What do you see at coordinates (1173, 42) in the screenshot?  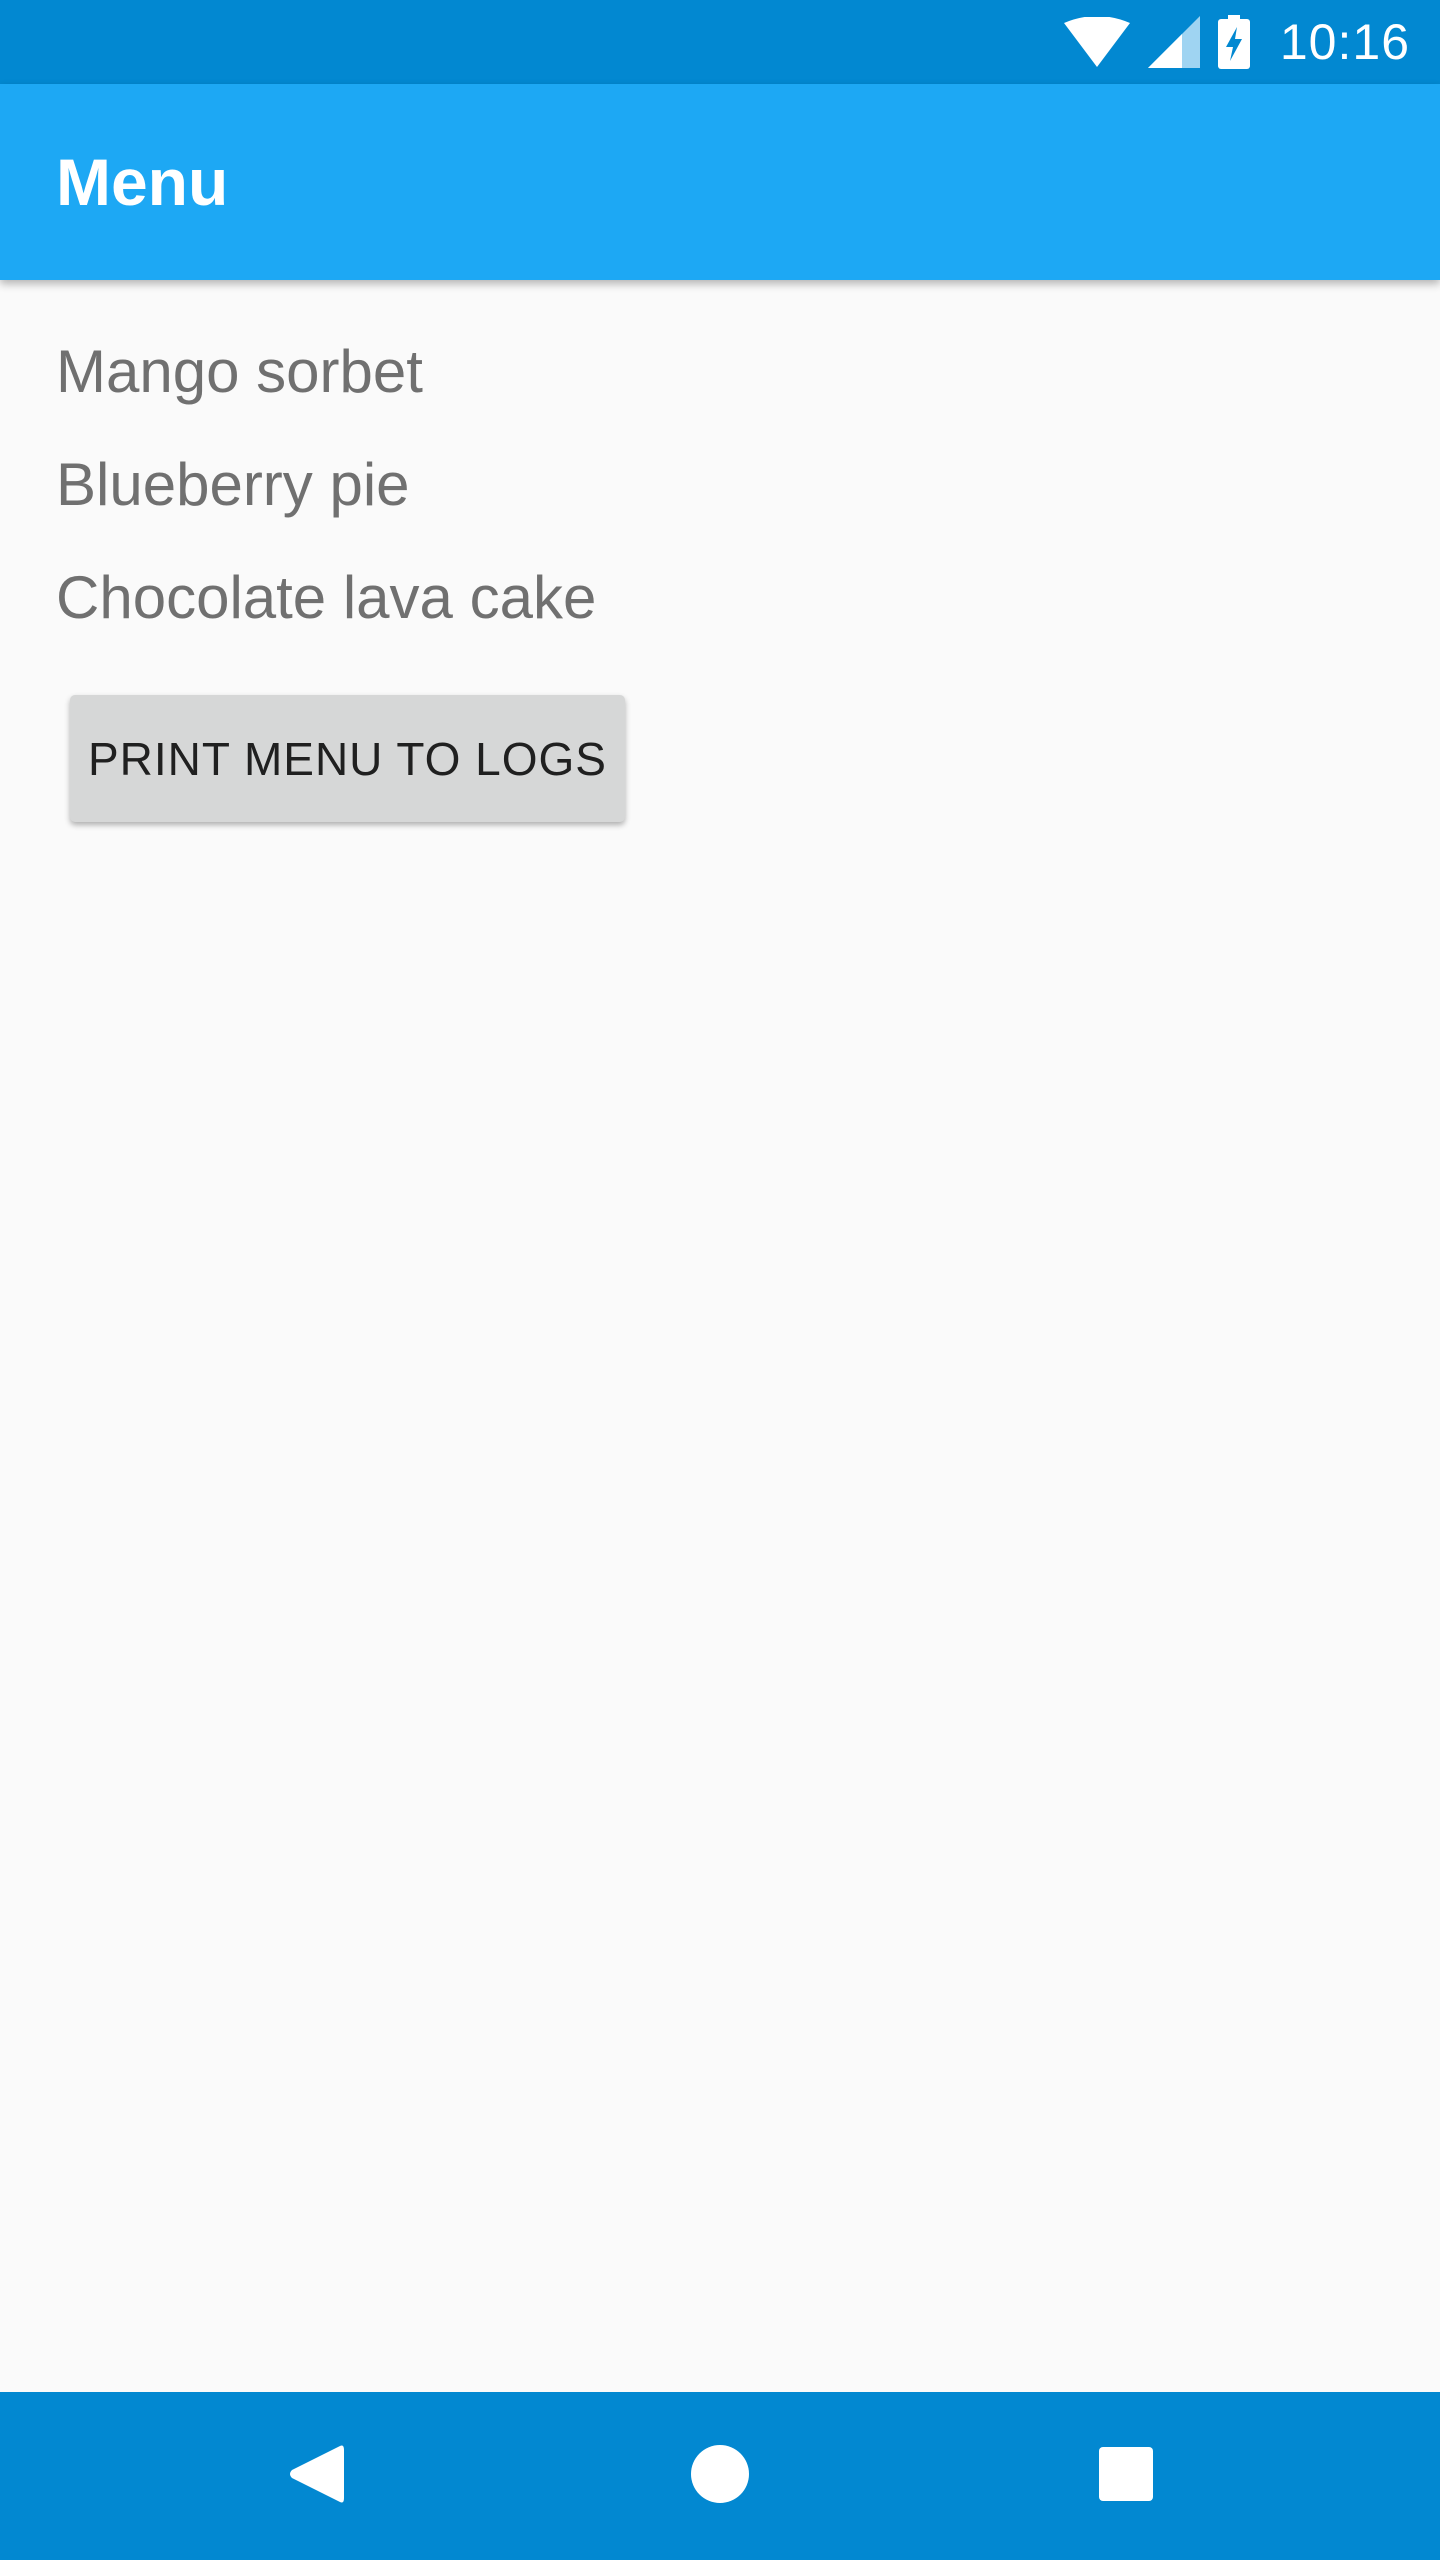 I see `cell-signal-icon` at bounding box center [1173, 42].